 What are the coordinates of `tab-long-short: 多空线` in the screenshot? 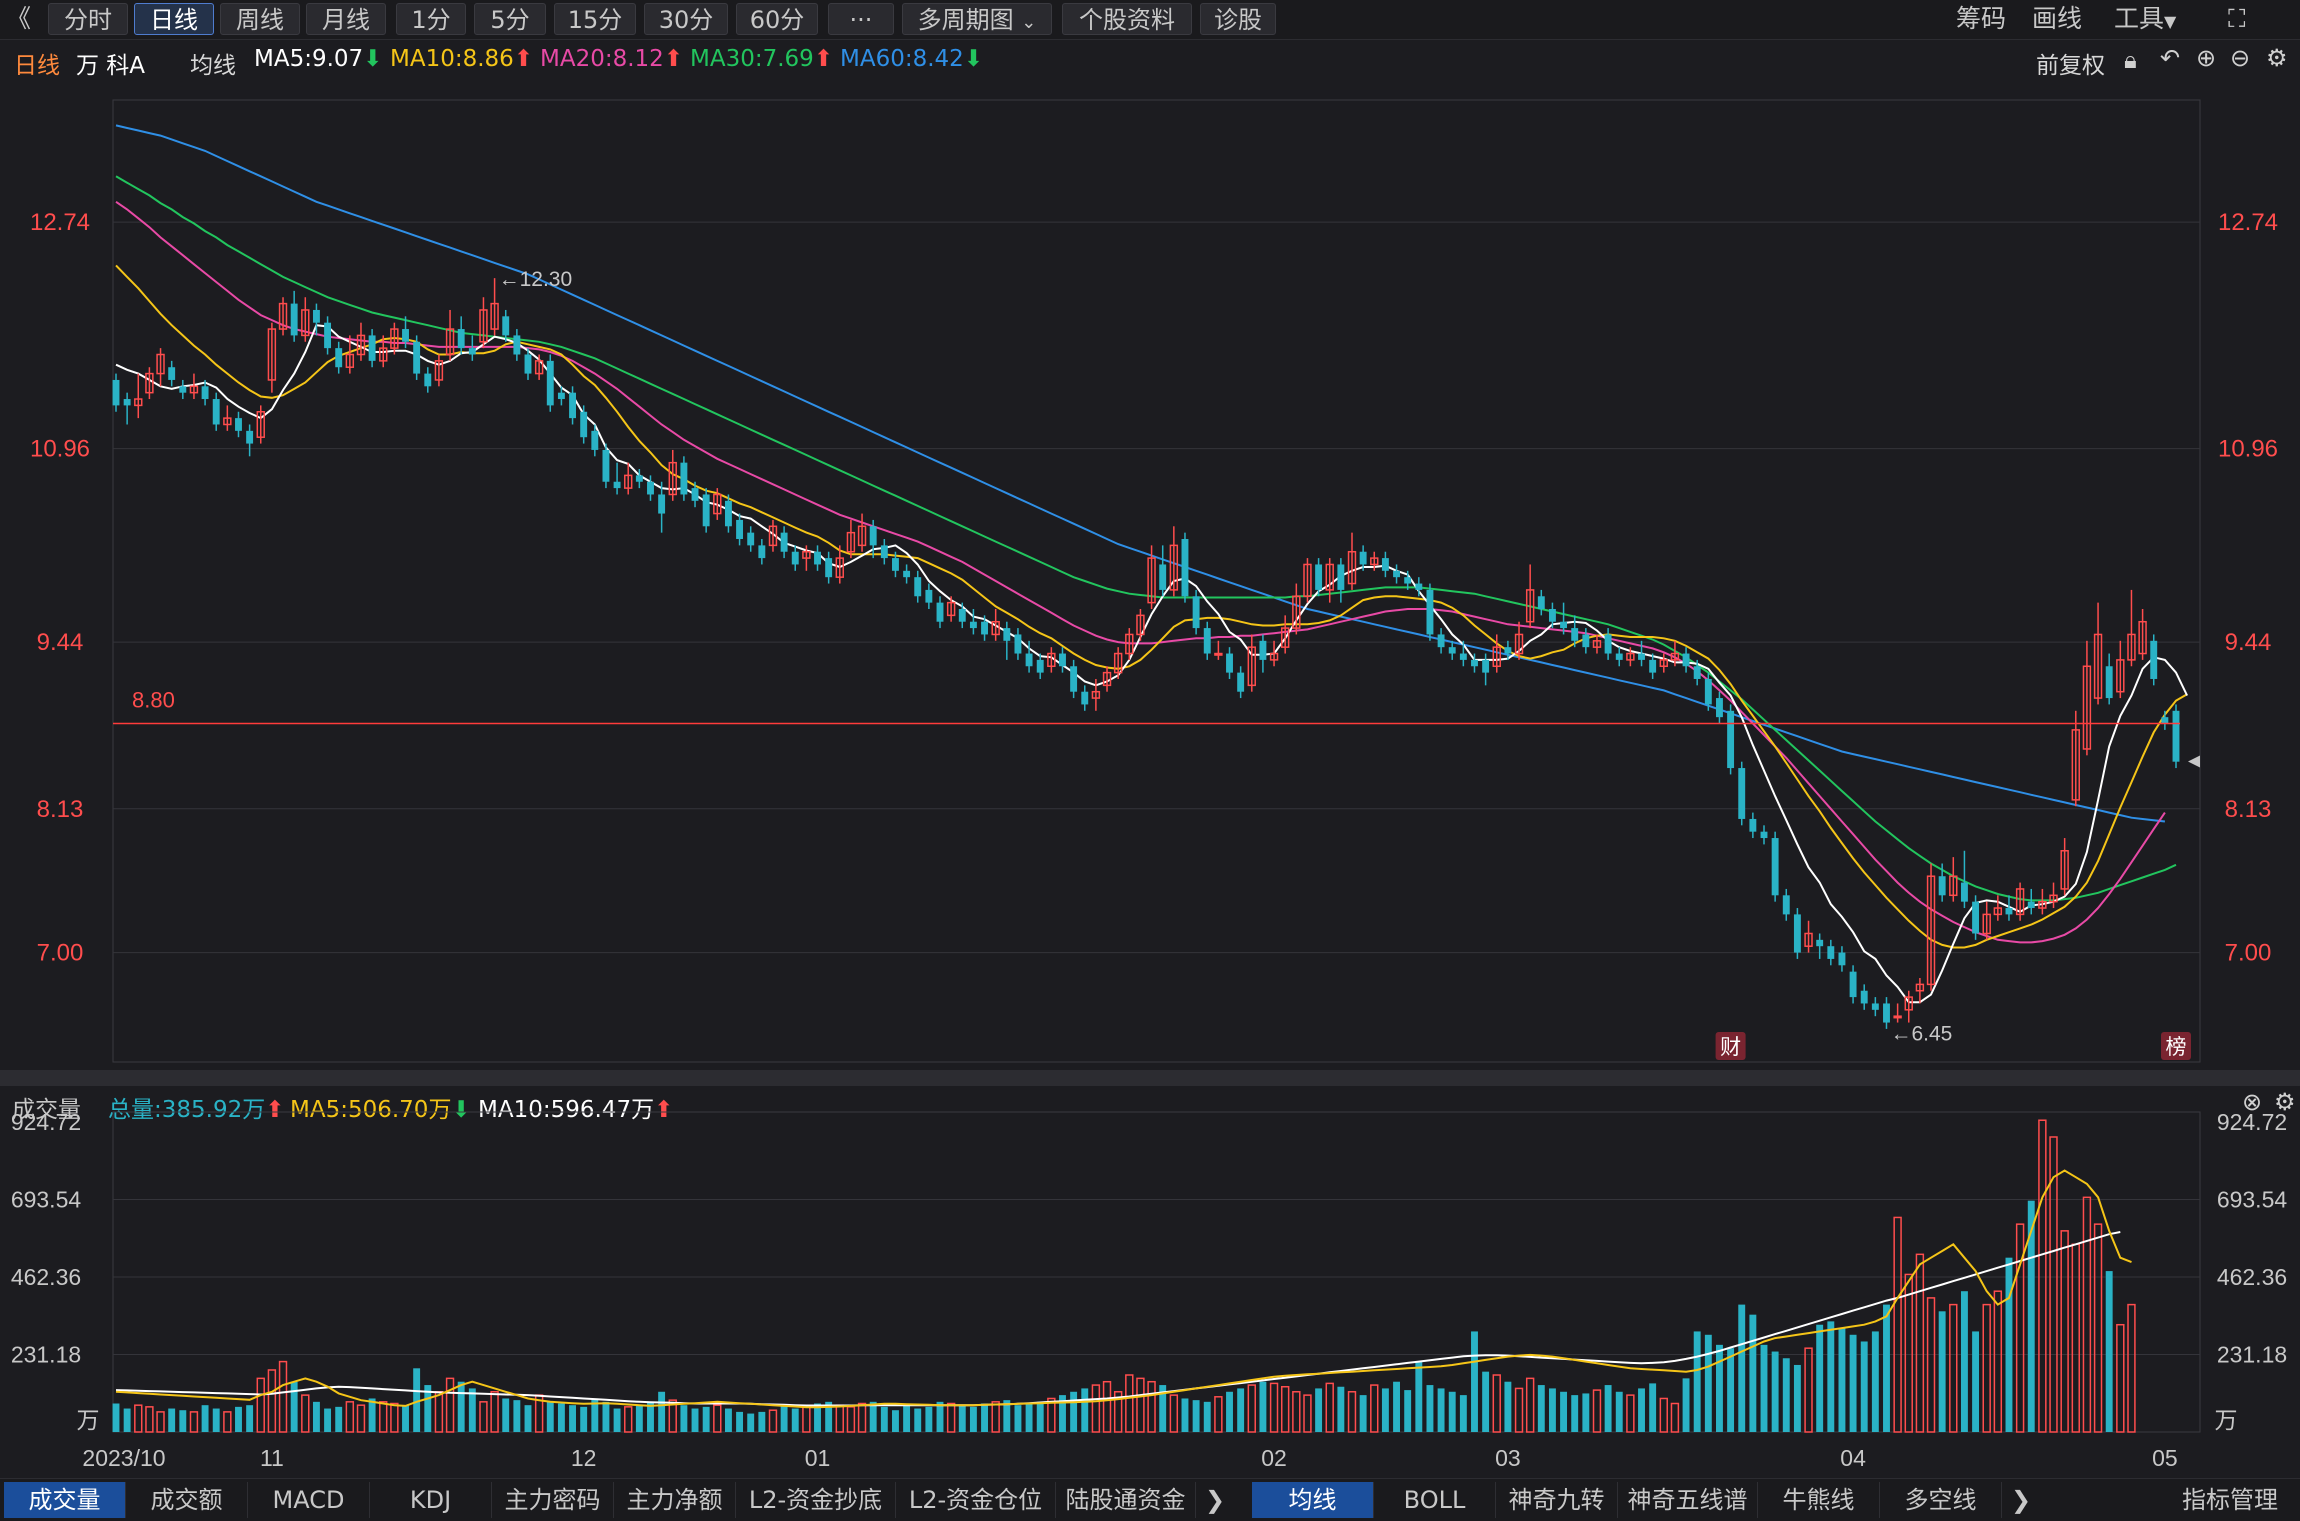 It's located at (1941, 1500).